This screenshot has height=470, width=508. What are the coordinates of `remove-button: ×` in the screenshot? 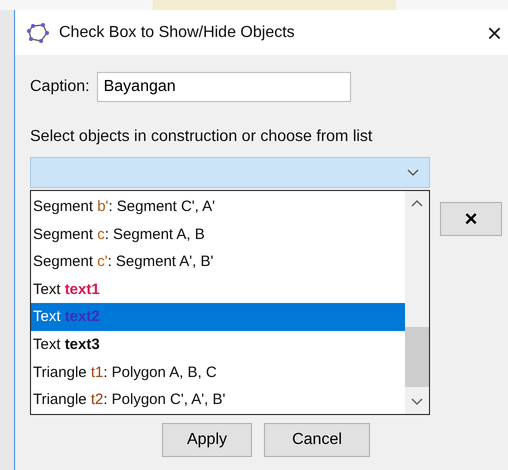 It's located at (471, 219).